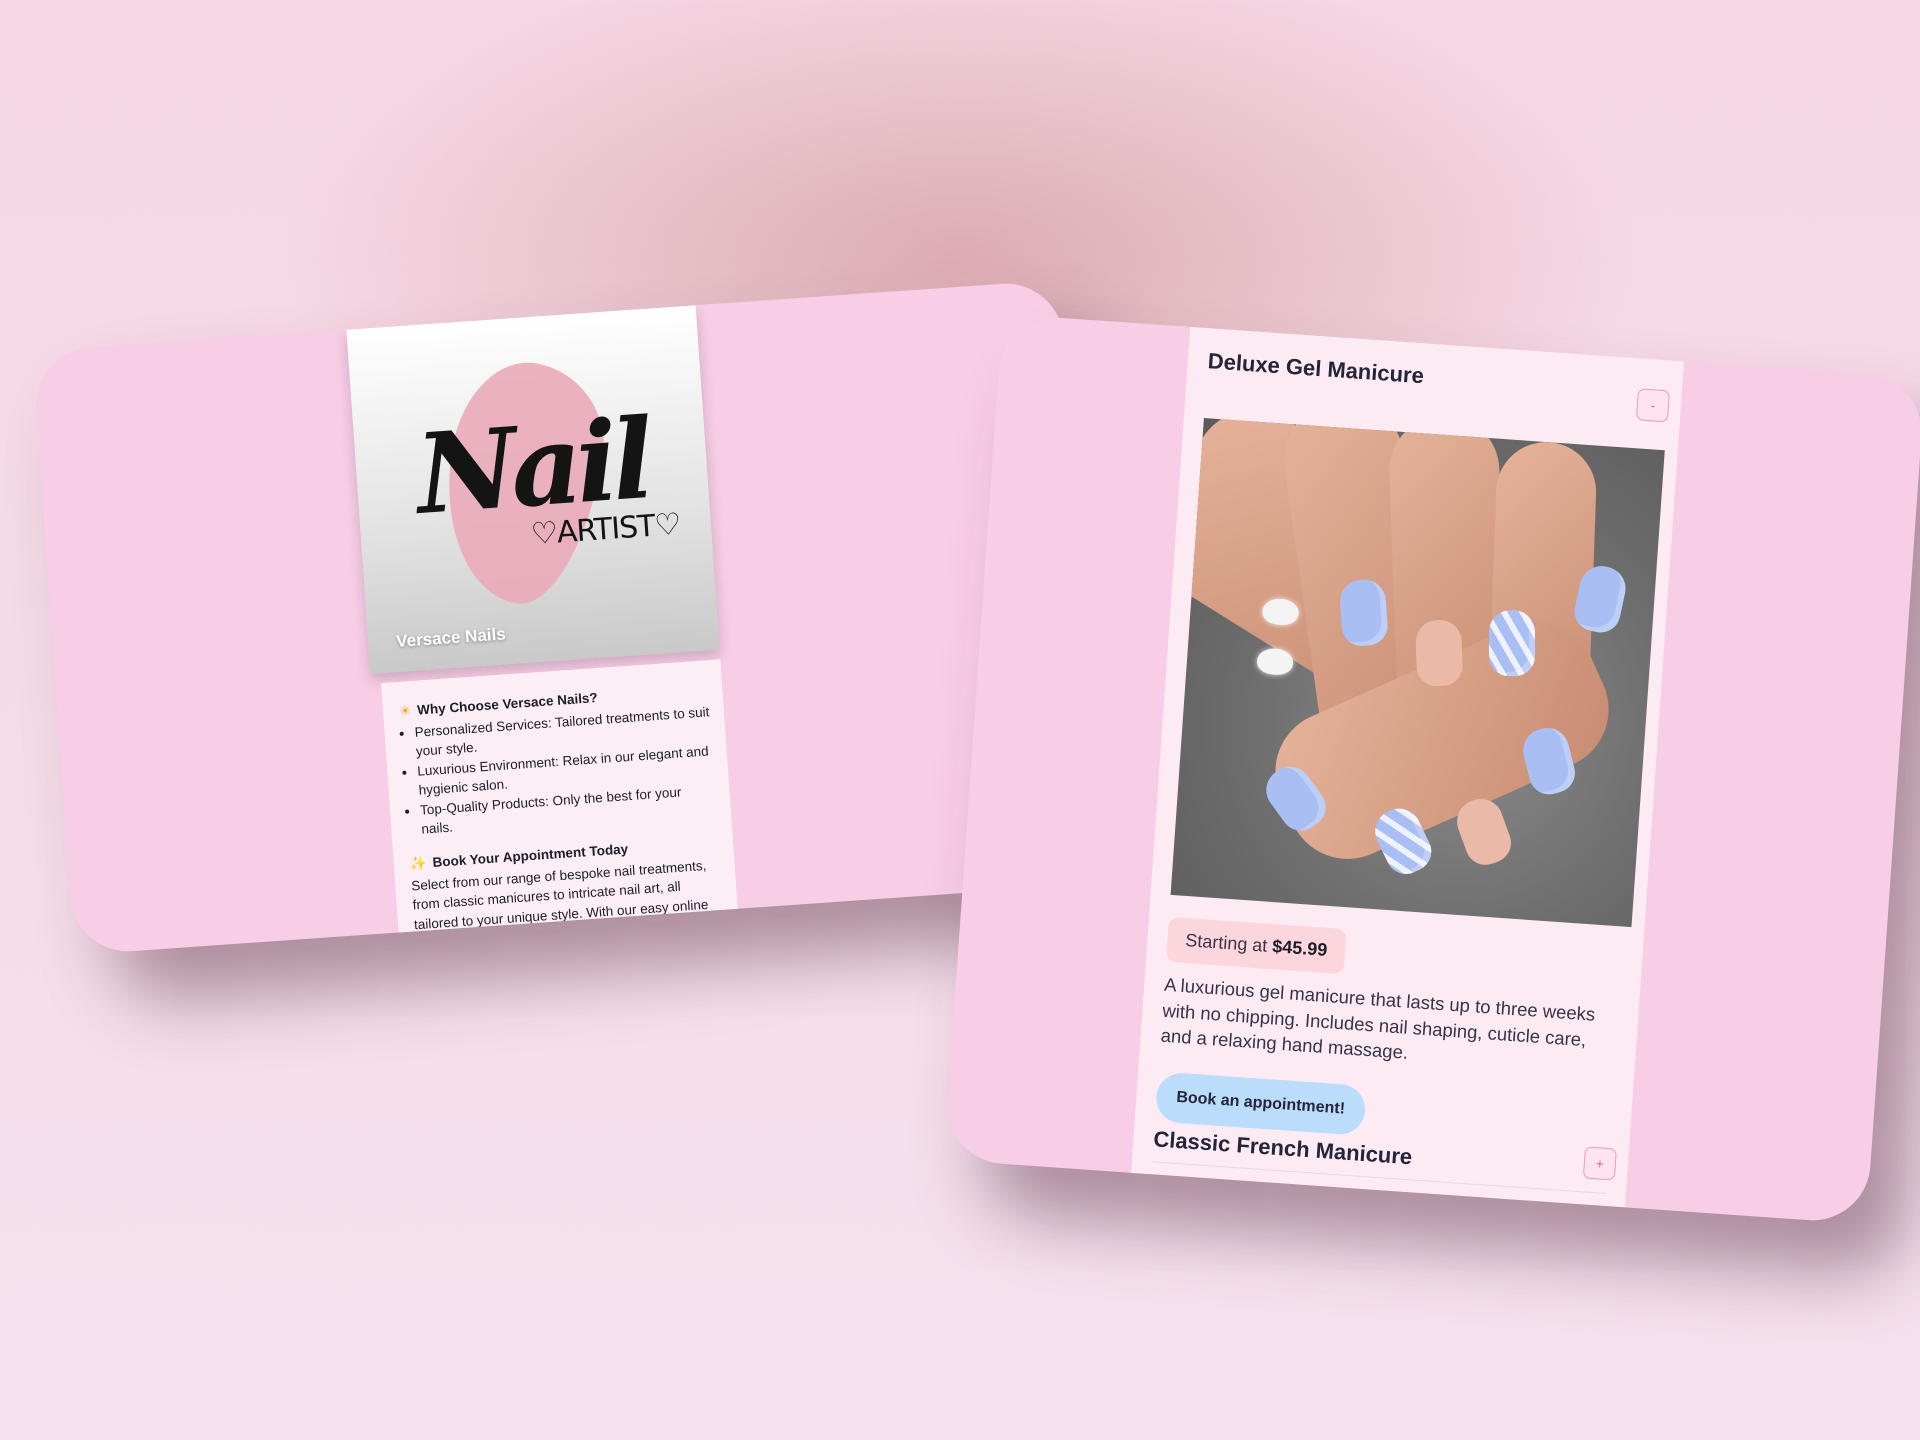 This screenshot has height=1440, width=1920. I want to click on sparkle-icon: ✨, so click(418, 863).